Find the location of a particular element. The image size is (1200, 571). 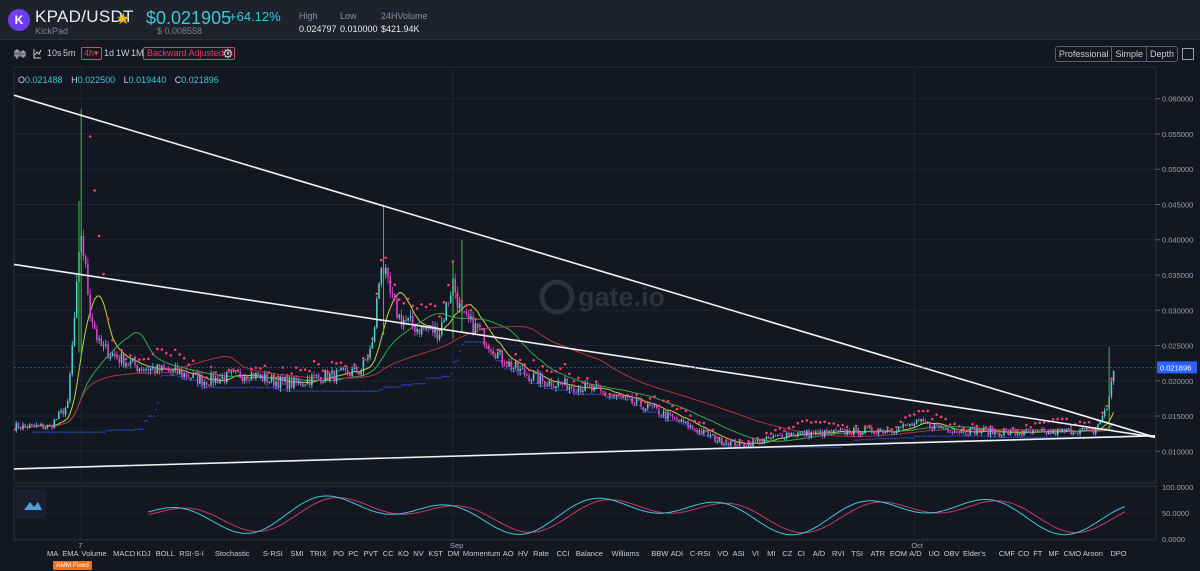

indicator-41: UO is located at coordinates (934, 553).